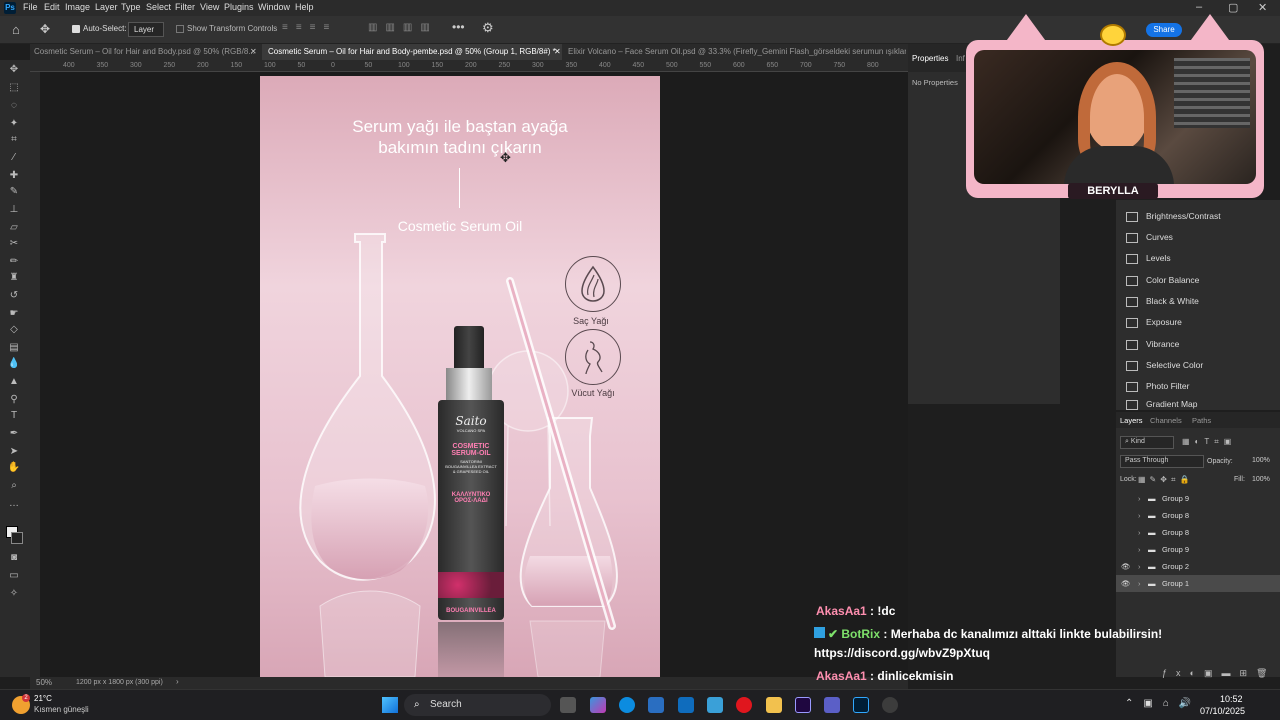 The image size is (1280, 720). What do you see at coordinates (52, 7) in the screenshot?
I see `menu-edit: Edit` at bounding box center [52, 7].